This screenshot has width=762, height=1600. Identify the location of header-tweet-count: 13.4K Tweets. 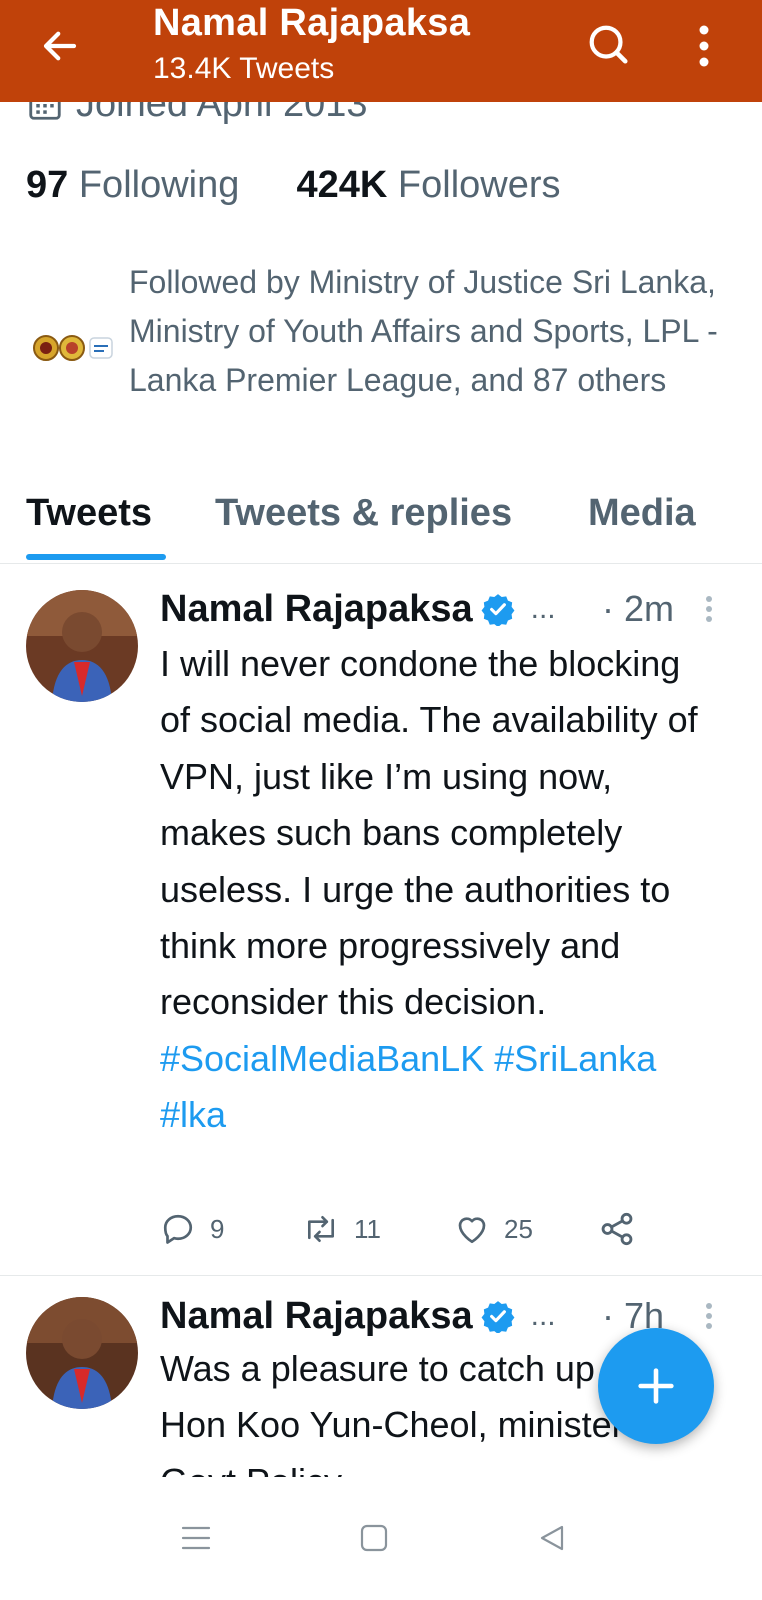
(244, 68).